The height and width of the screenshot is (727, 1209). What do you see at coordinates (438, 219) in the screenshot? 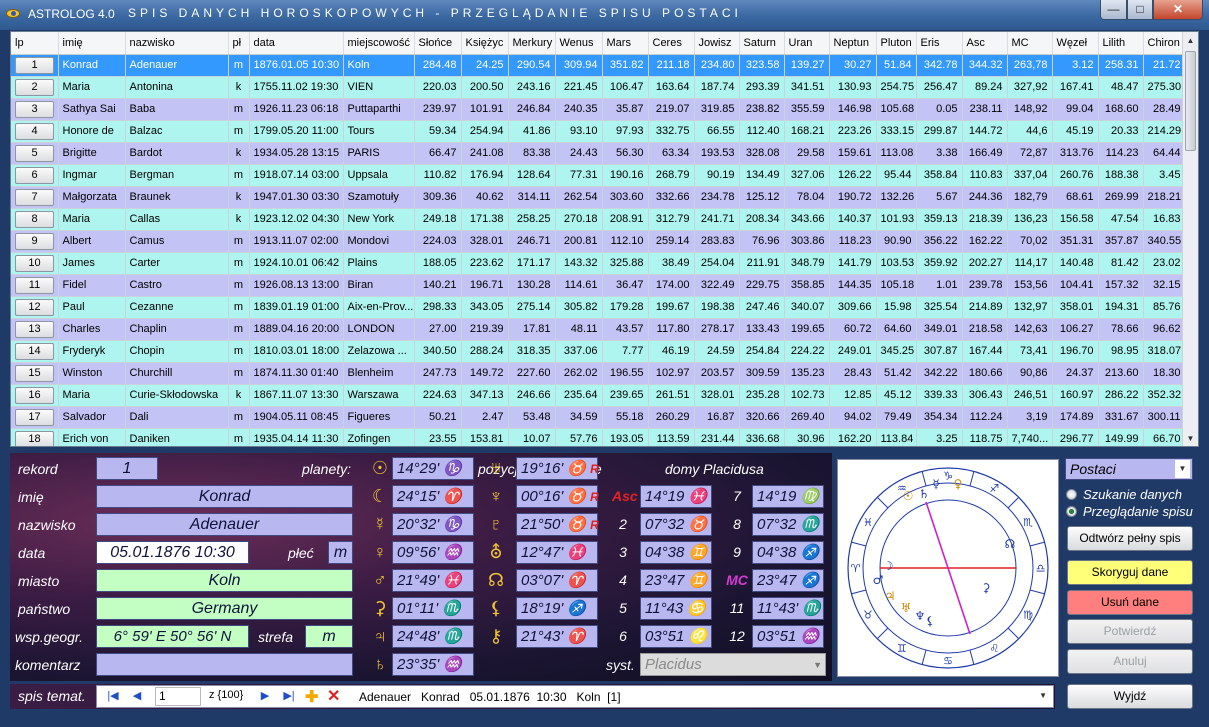
I see `table-cell: 249.18` at bounding box center [438, 219].